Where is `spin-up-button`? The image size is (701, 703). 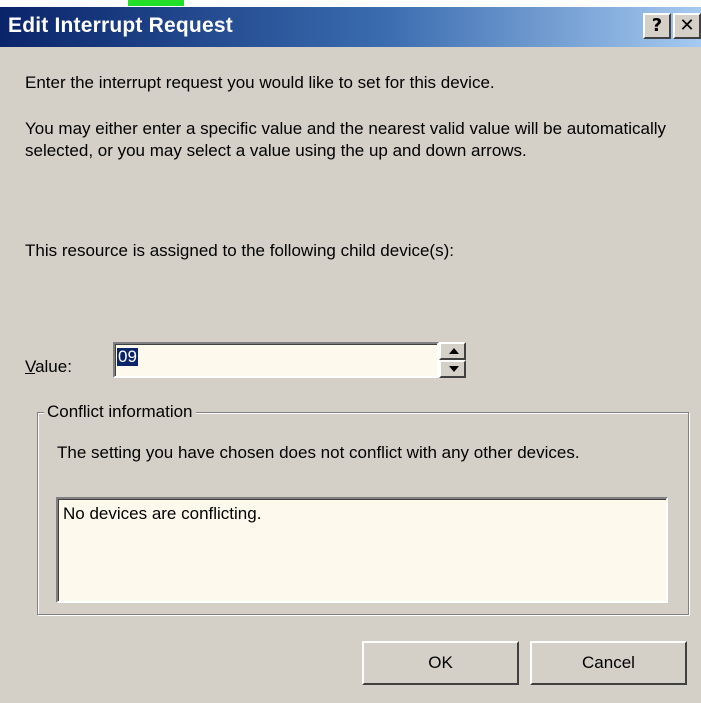 spin-up-button is located at coordinates (452, 351).